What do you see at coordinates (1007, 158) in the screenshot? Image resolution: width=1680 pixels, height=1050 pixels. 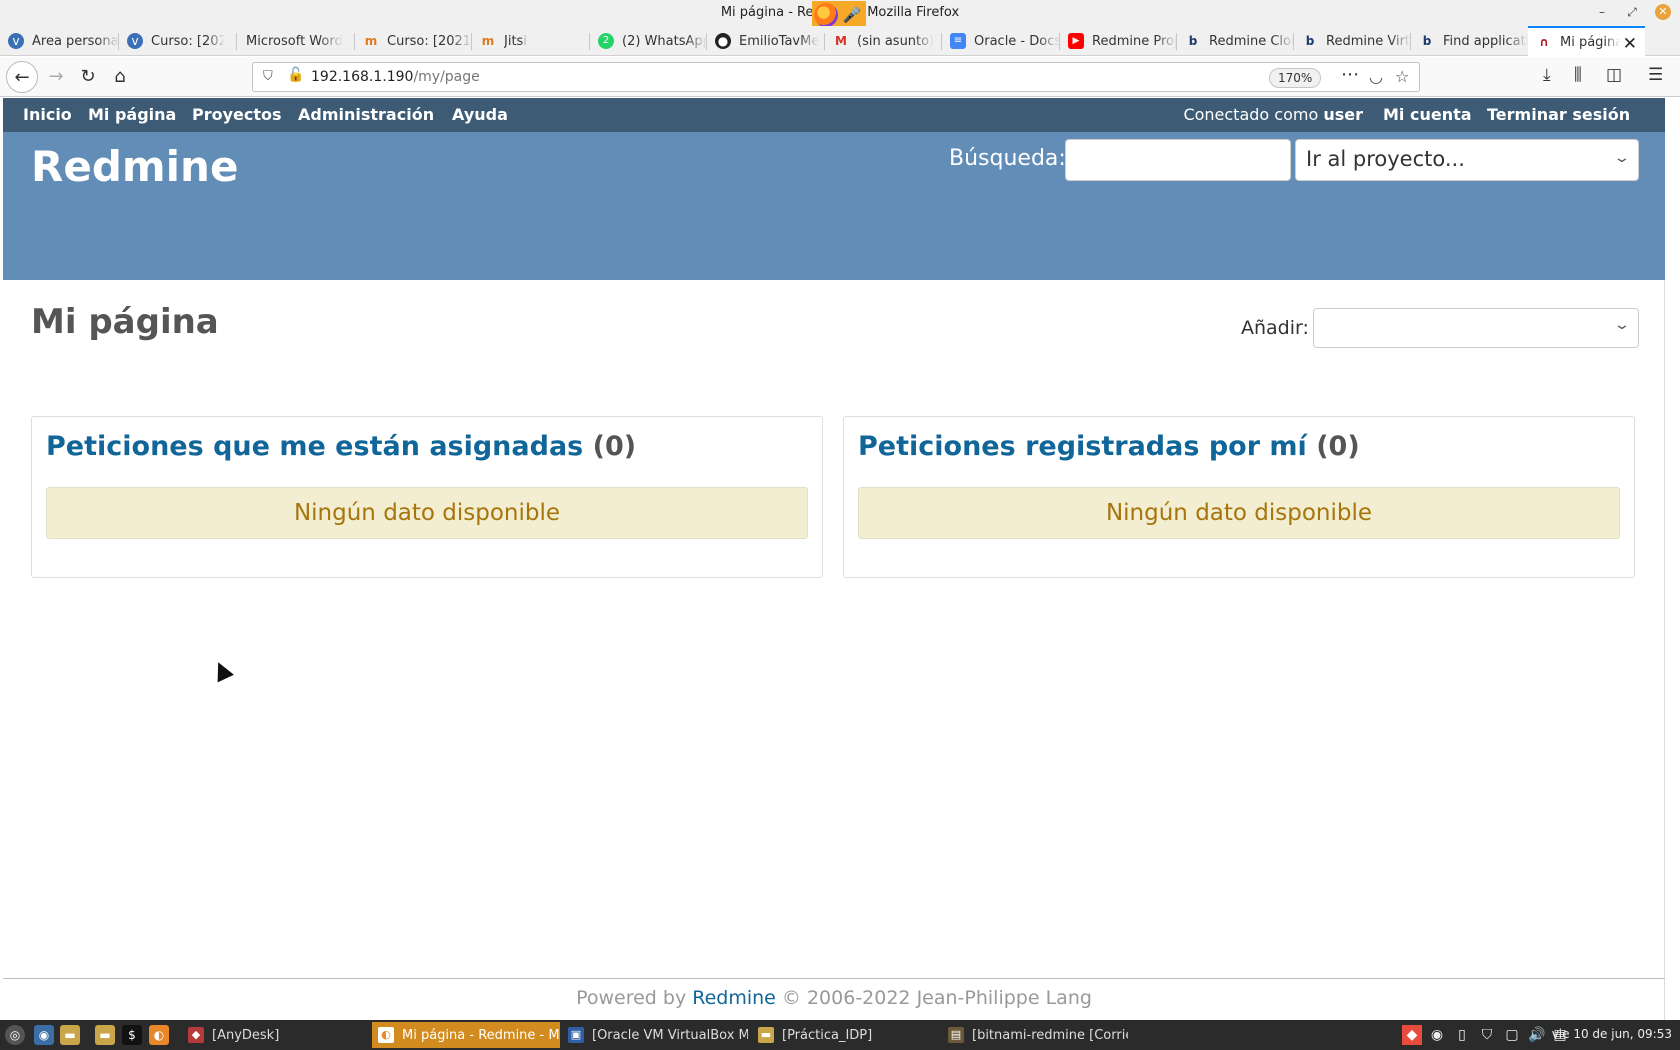 I see `search-label: Búsqueda:` at bounding box center [1007, 158].